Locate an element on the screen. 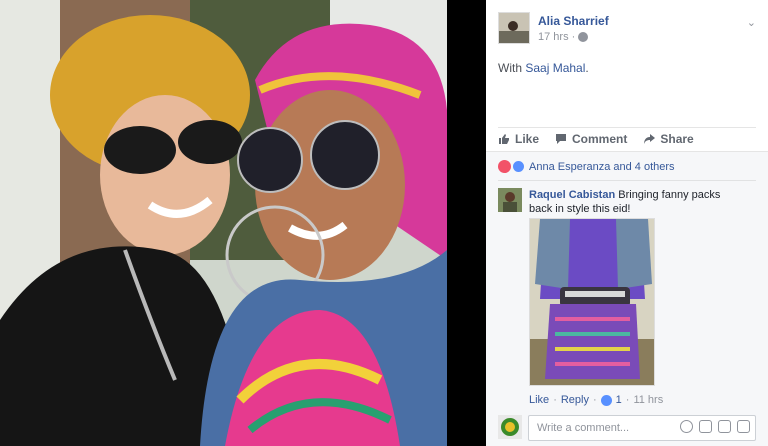  like-reaction-icon is located at coordinates (518, 166).